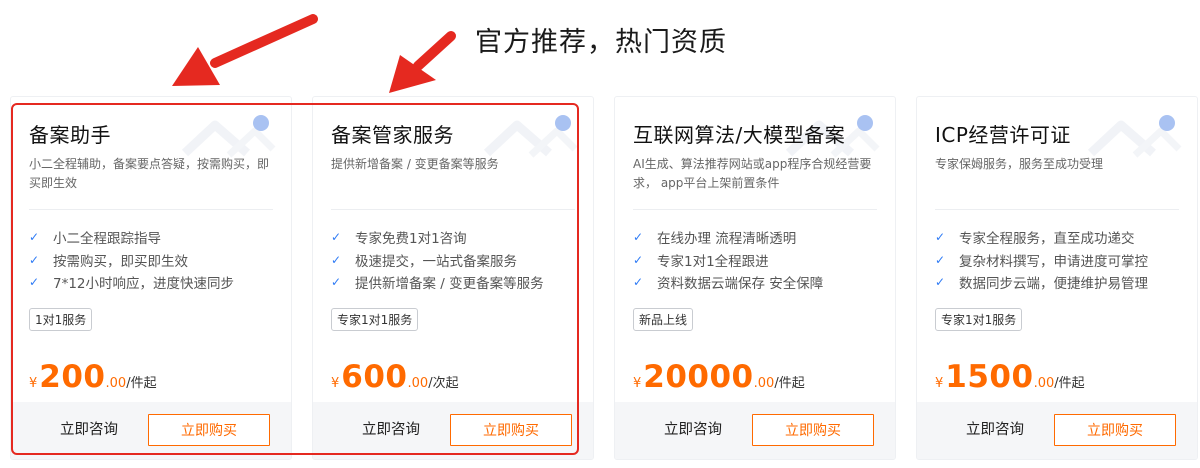 The image size is (1200, 468). I want to click on feature-item: ✓ 专家全程服务，直至成功递交, so click(1041, 237).